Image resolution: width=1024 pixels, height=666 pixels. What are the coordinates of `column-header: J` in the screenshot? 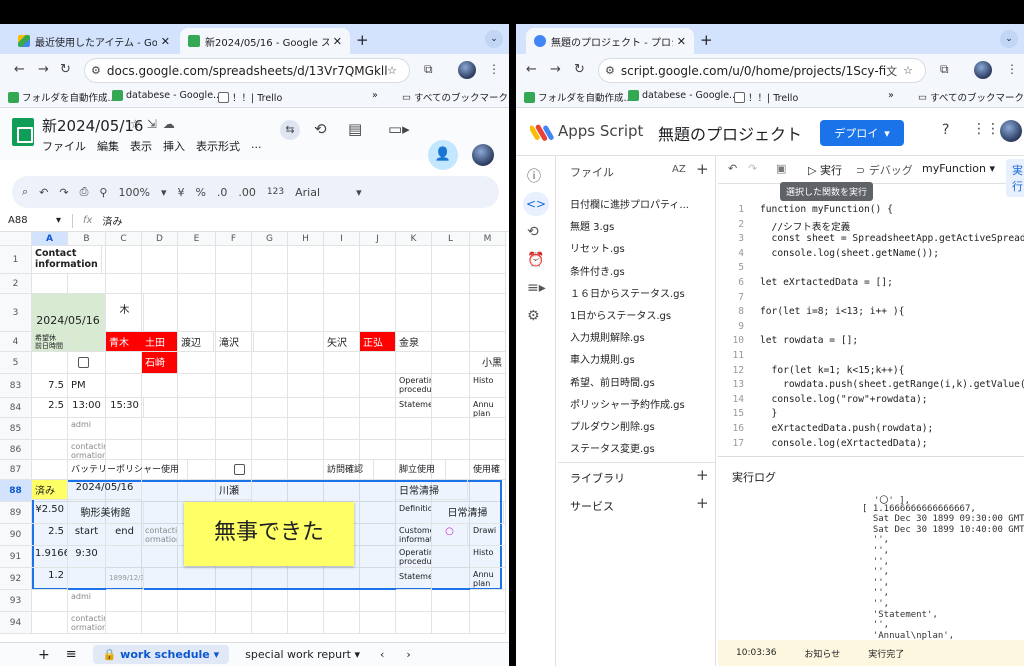 It's located at (378, 239).